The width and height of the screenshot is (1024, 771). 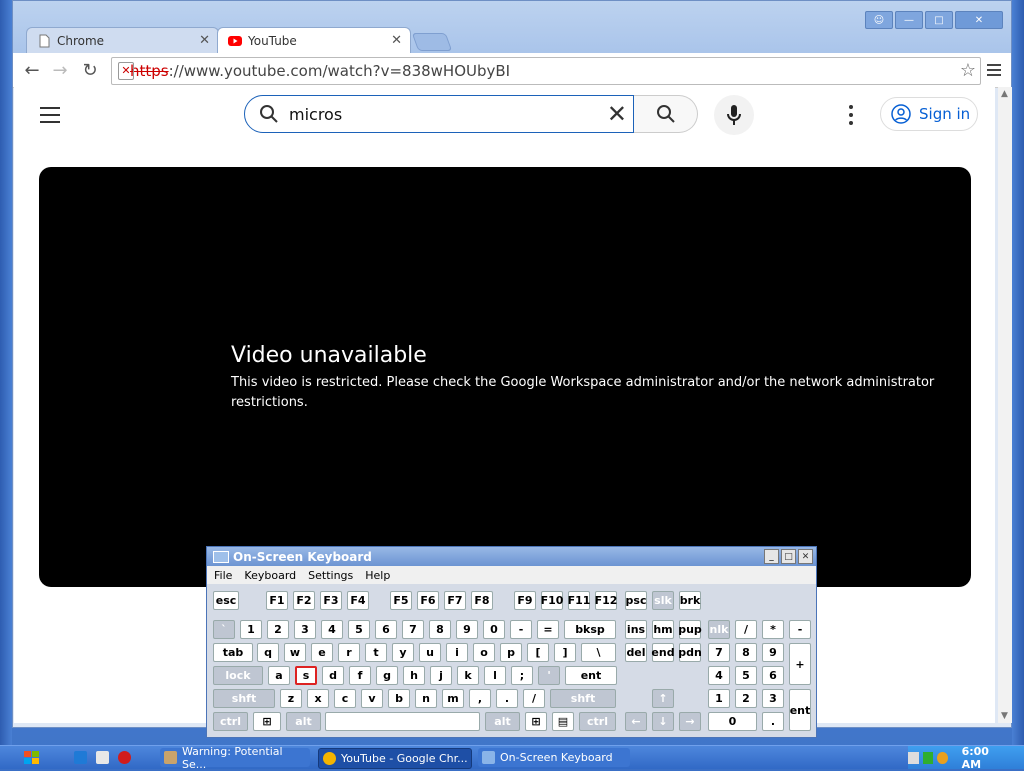 I want to click on reload-button: ↻, so click(x=90, y=70).